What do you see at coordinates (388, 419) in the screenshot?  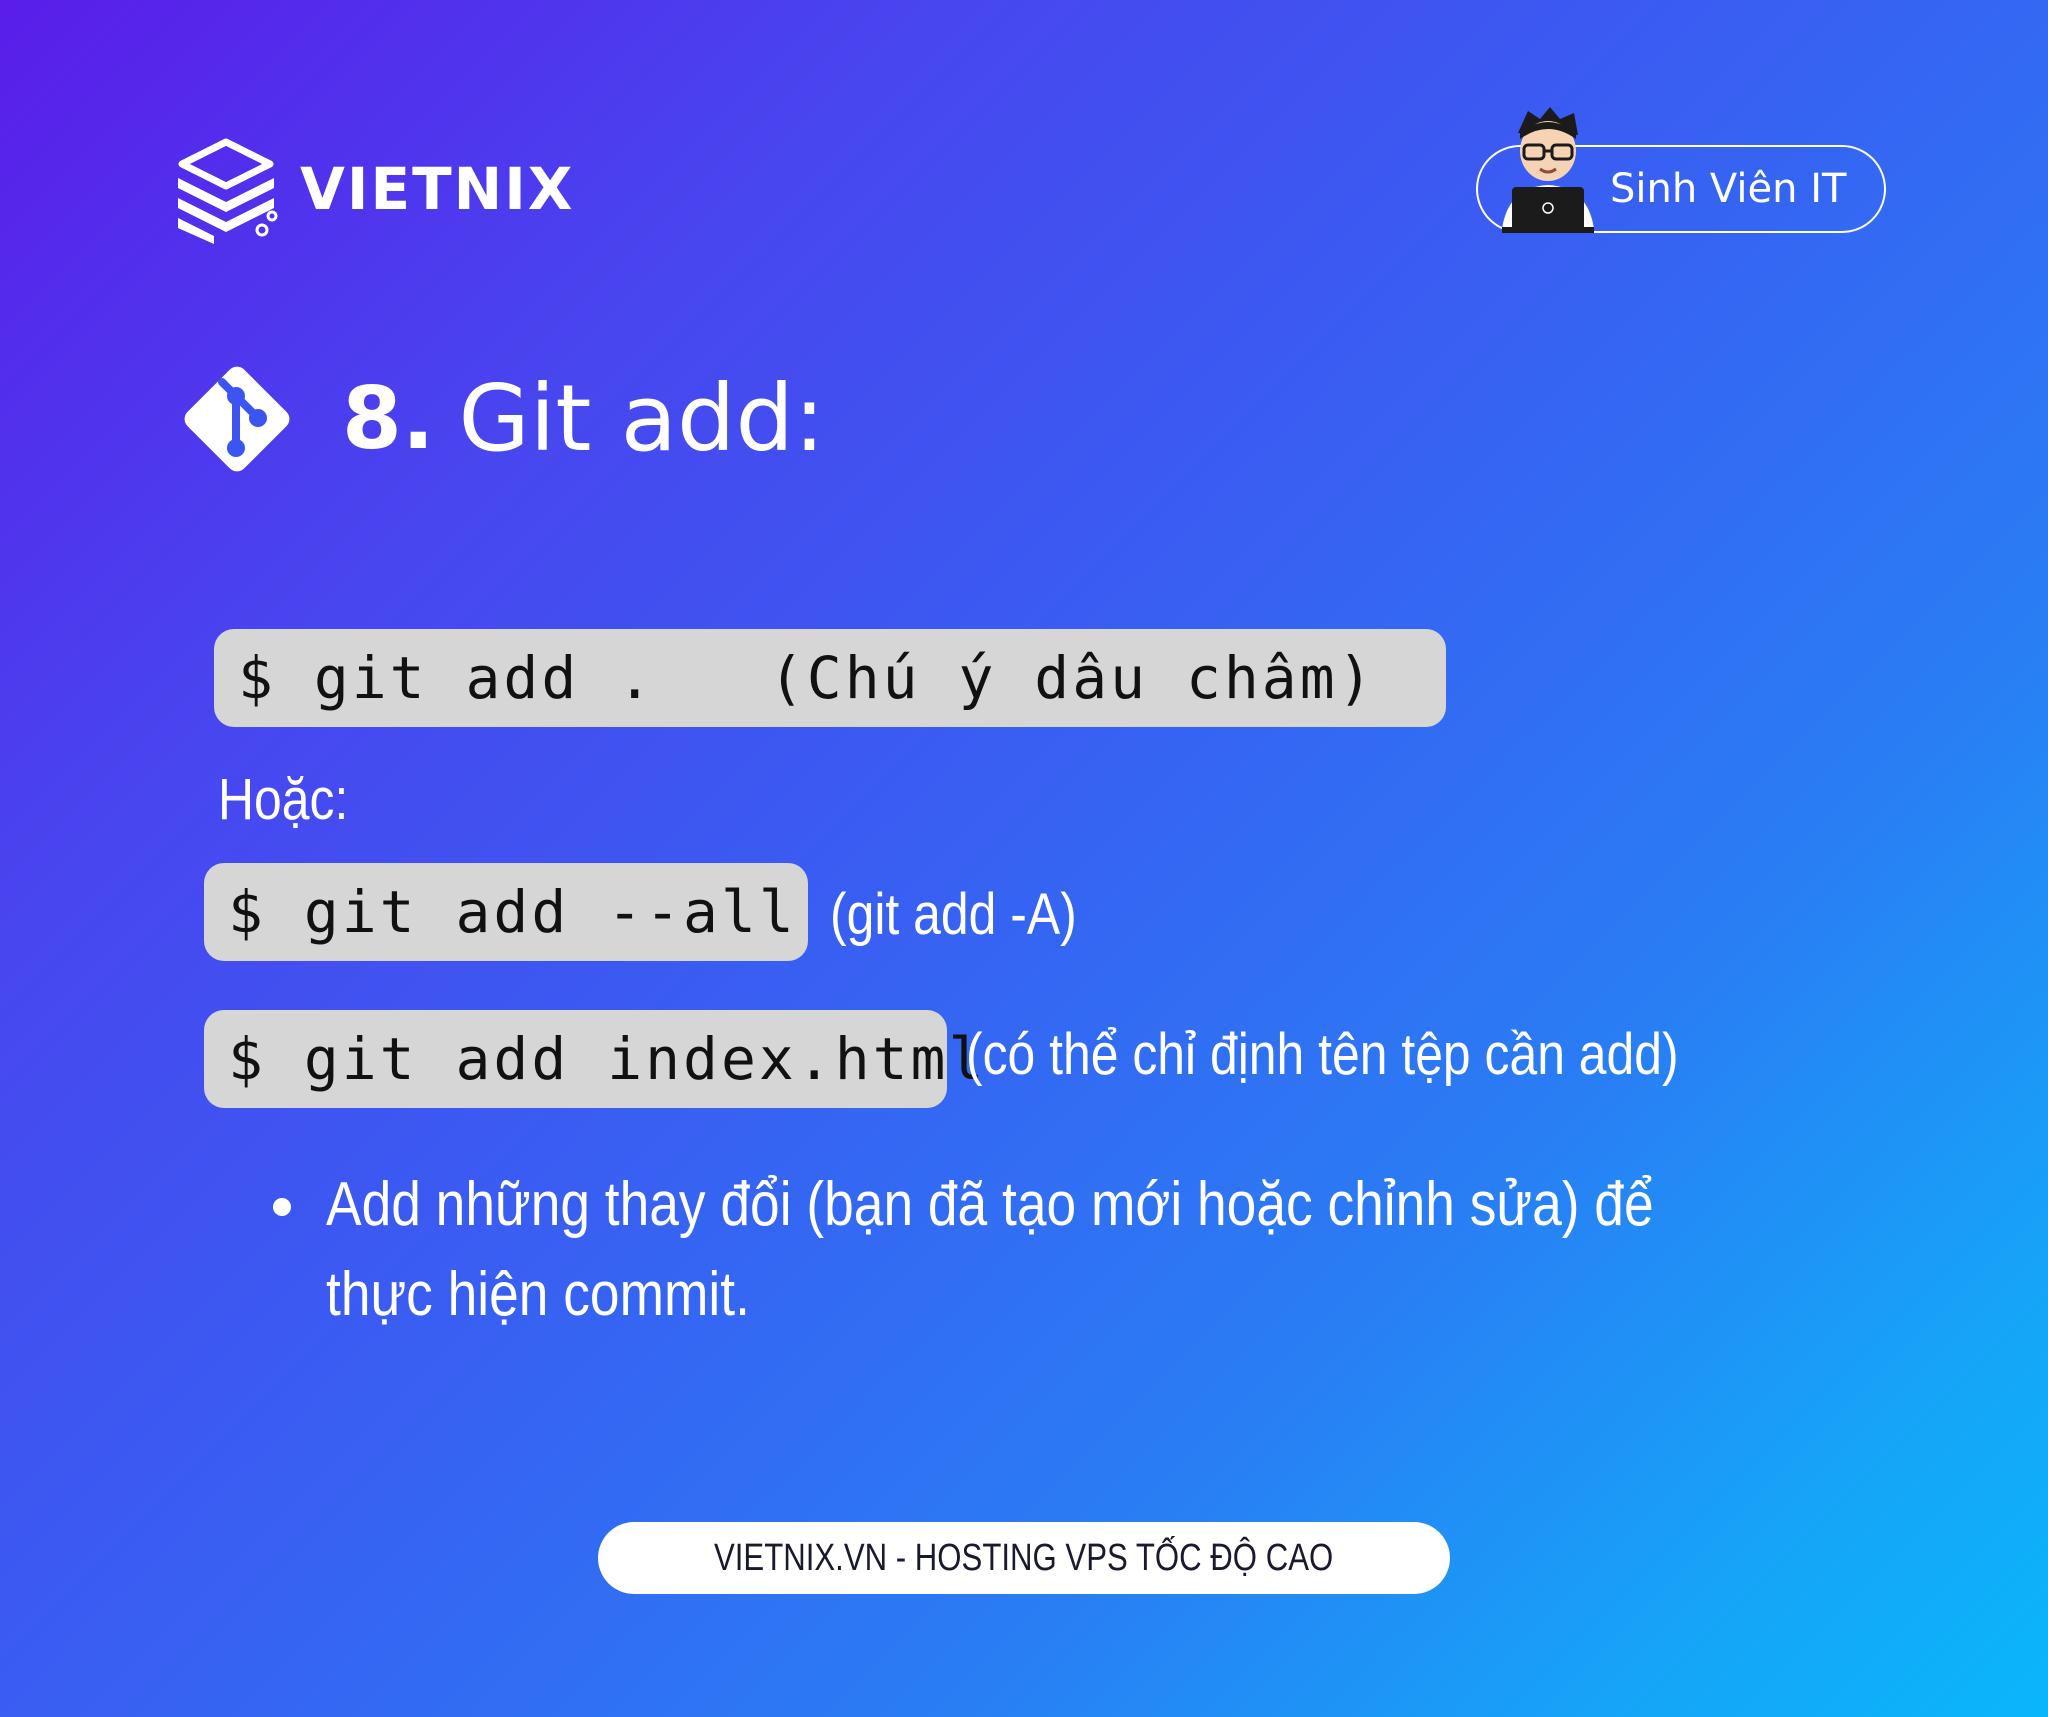 I see `section-number: 8.` at bounding box center [388, 419].